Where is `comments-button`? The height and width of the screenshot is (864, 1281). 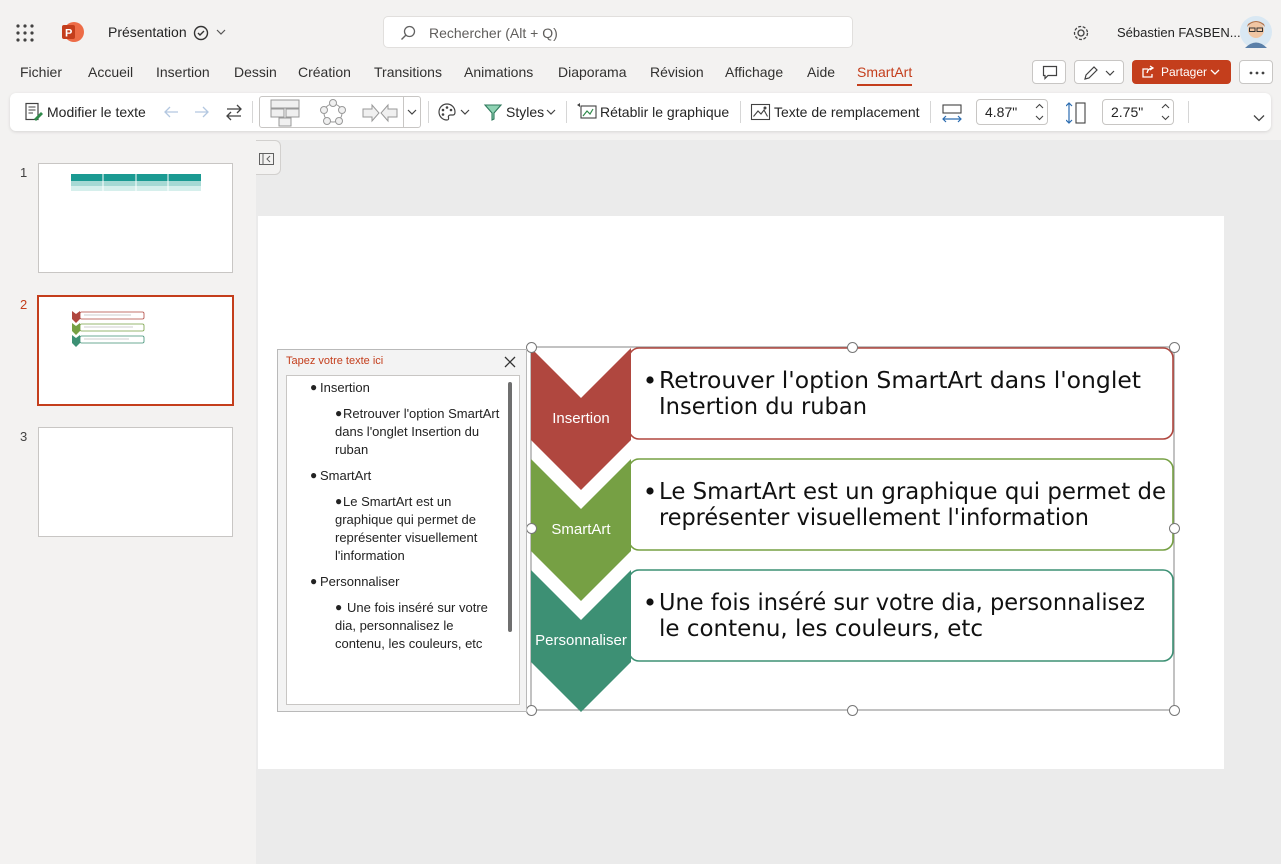
comments-button is located at coordinates (1049, 72).